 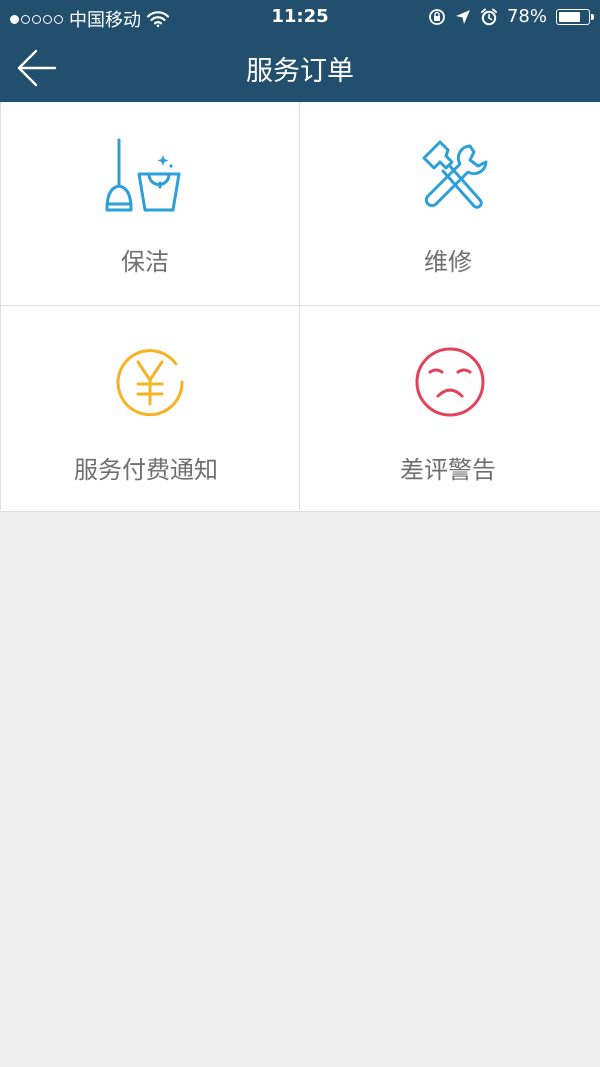 I want to click on tile-payment-notice: 服务付费通知, so click(x=150, y=408).